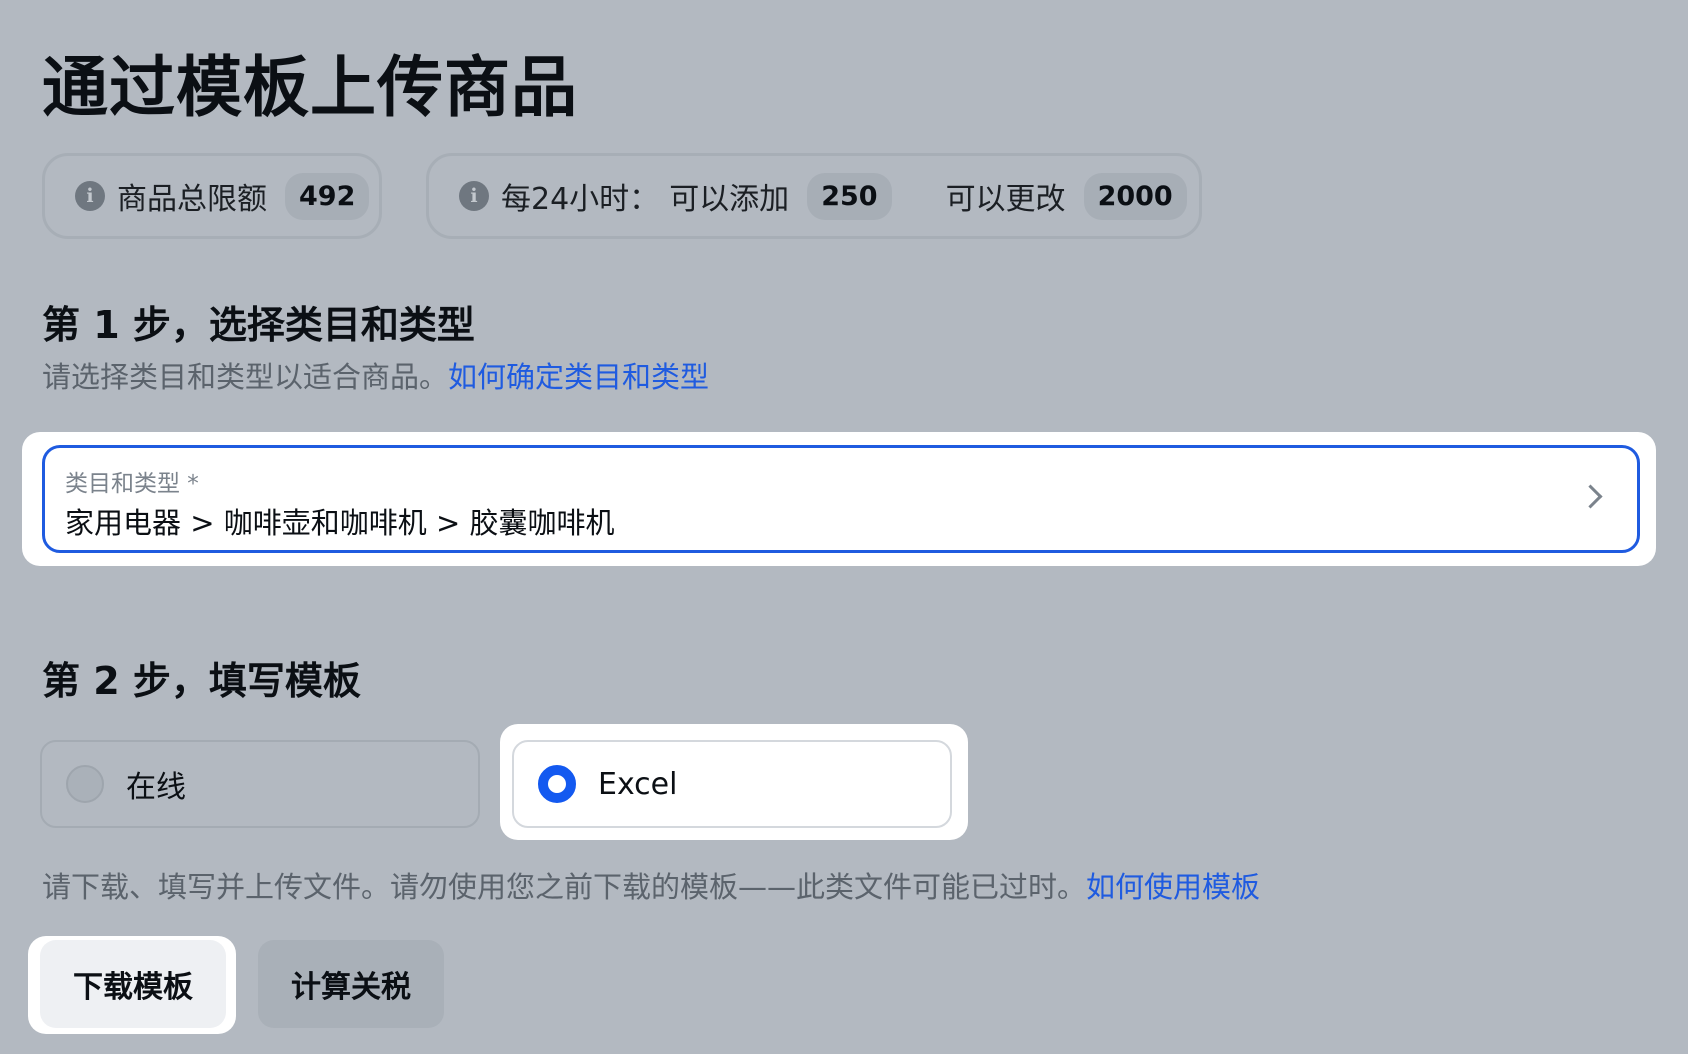  I want to click on daily-quota-label: 每24小时：, so click(580, 199).